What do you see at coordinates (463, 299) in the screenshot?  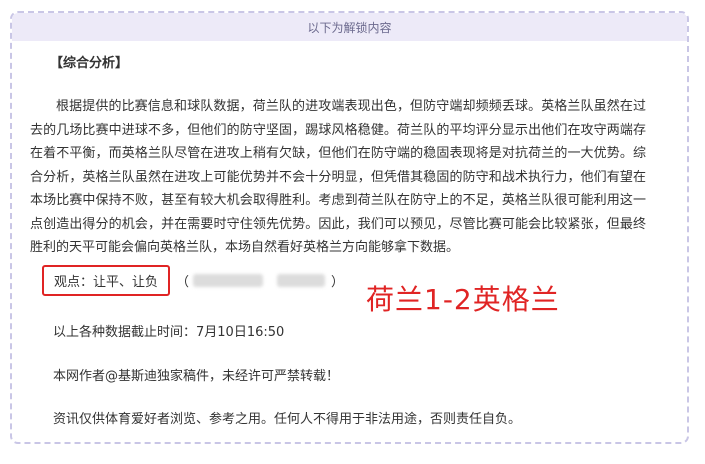 I see `score-prediction: 荷兰1-2英格兰` at bounding box center [463, 299].